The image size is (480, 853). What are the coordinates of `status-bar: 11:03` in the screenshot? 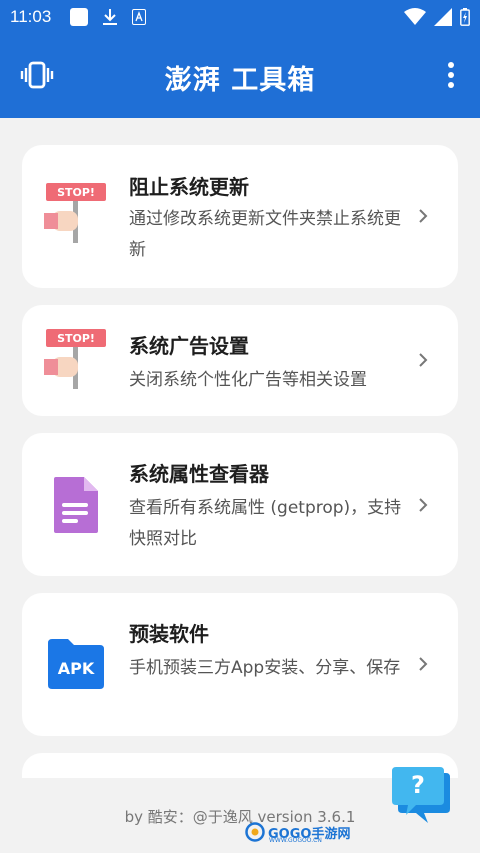 It's located at (240, 17).